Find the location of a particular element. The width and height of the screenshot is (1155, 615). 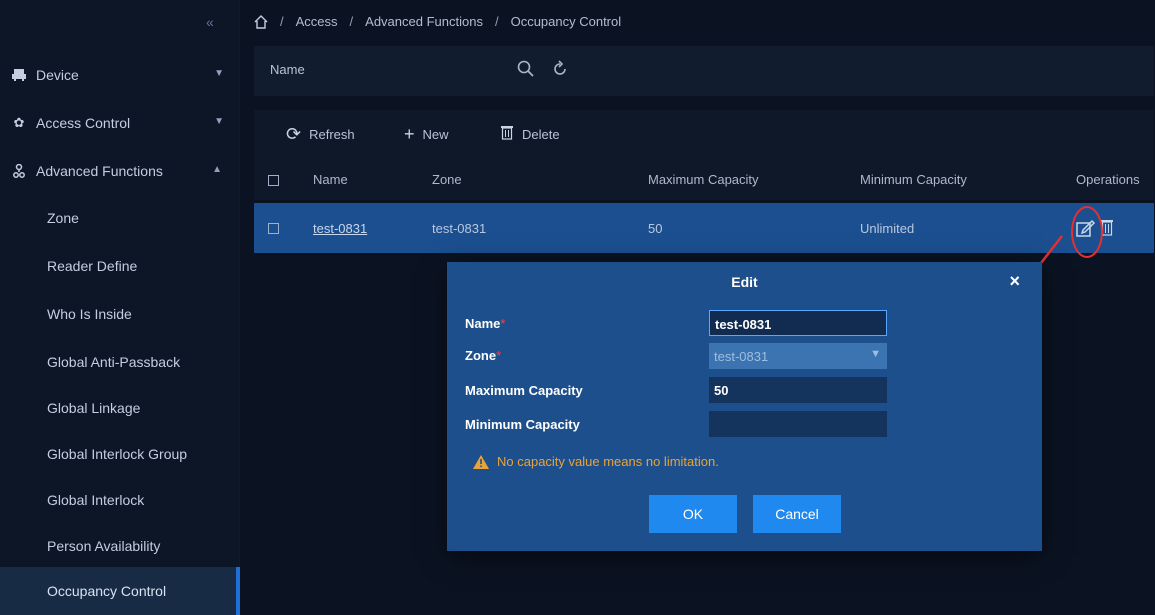

zone-label: Zone* is located at coordinates (483, 355).